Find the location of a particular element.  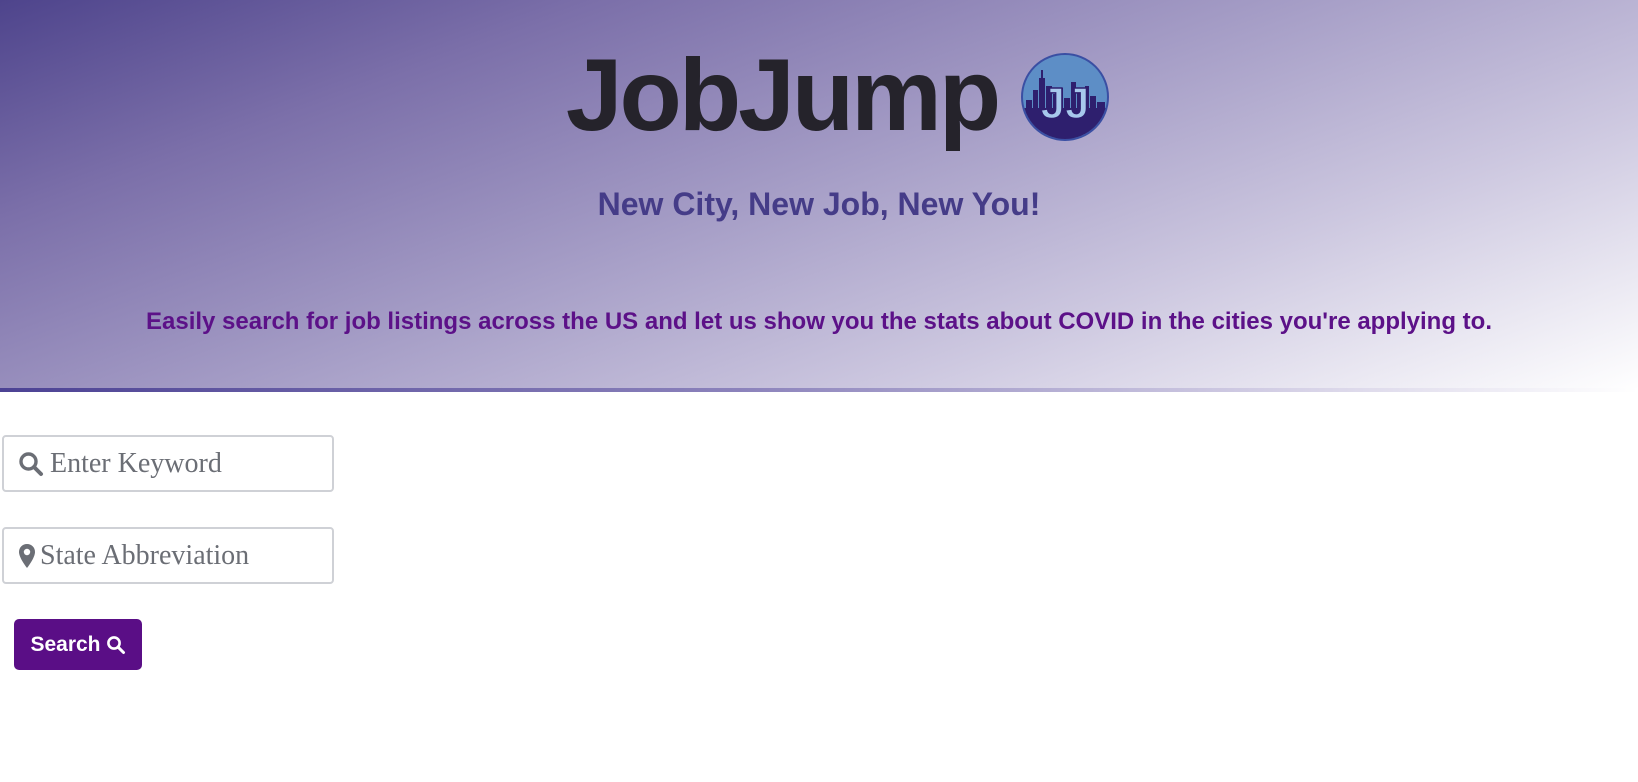

logo-monogram: JJ is located at coordinates (1065, 103).